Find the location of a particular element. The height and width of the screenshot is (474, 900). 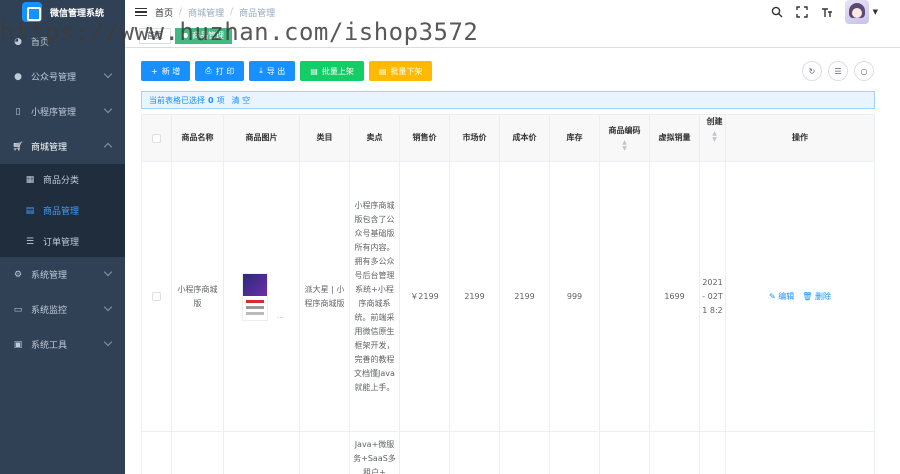

edit-button: ✎ 编辑 is located at coordinates (781, 297).